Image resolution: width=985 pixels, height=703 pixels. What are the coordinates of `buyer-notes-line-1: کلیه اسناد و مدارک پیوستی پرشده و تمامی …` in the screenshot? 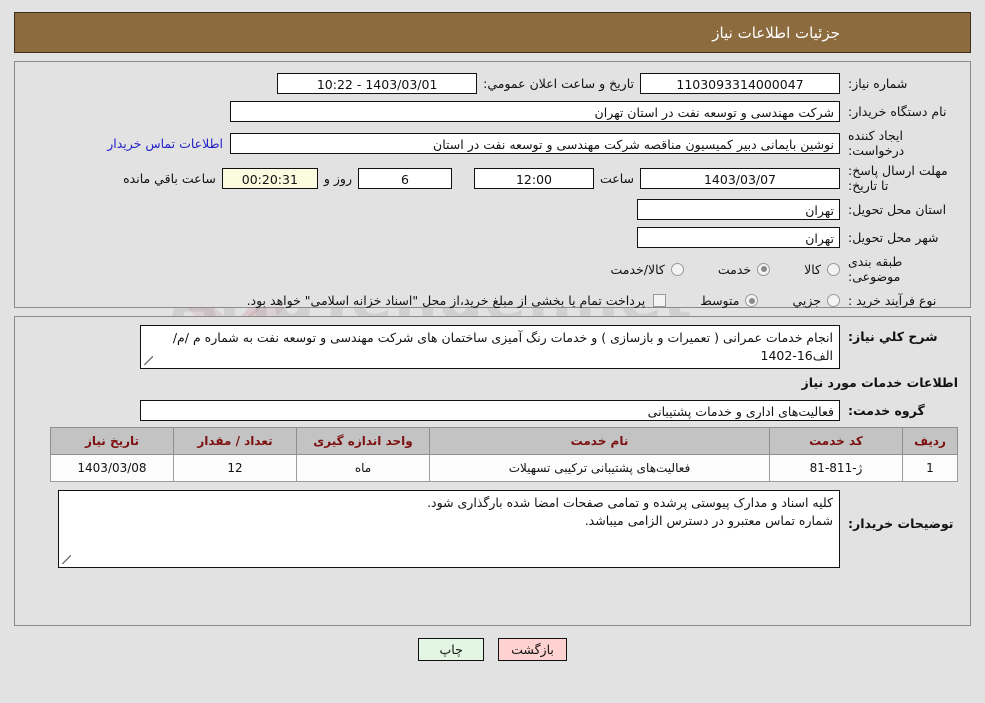 It's located at (630, 502).